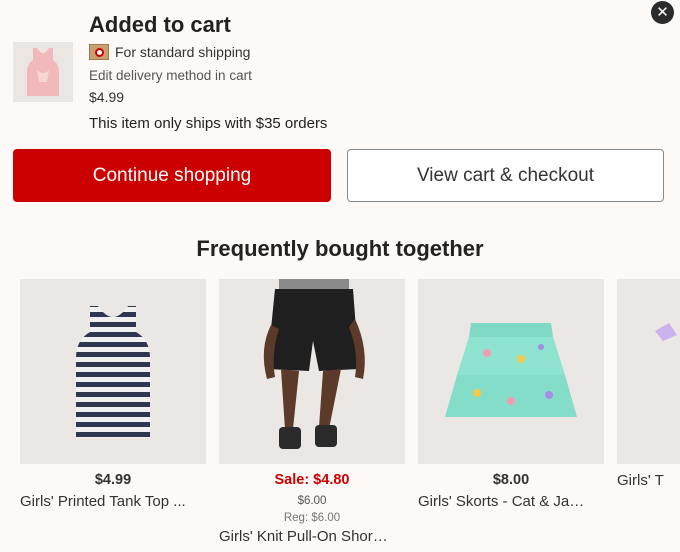  I want to click on striped-tank-top-image, so click(113, 371).